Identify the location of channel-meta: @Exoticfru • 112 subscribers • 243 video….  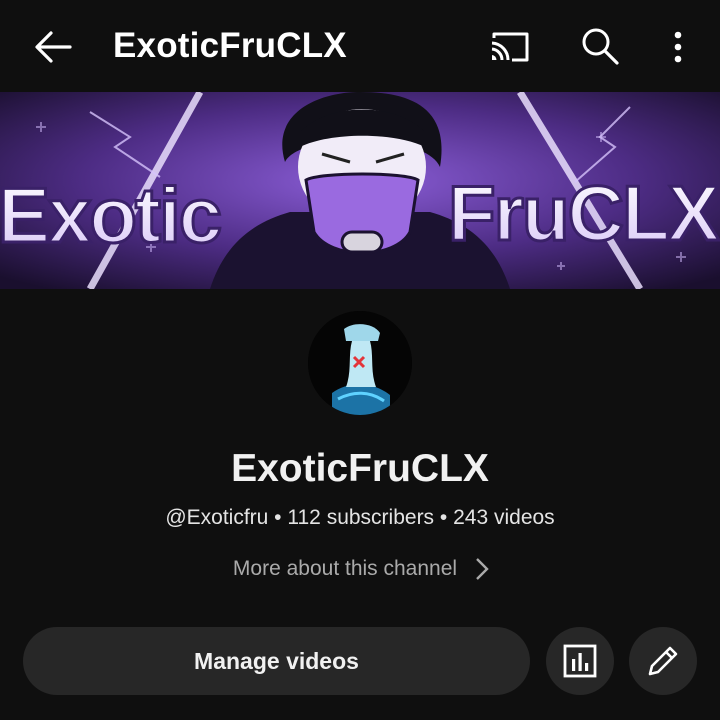
(360, 518).